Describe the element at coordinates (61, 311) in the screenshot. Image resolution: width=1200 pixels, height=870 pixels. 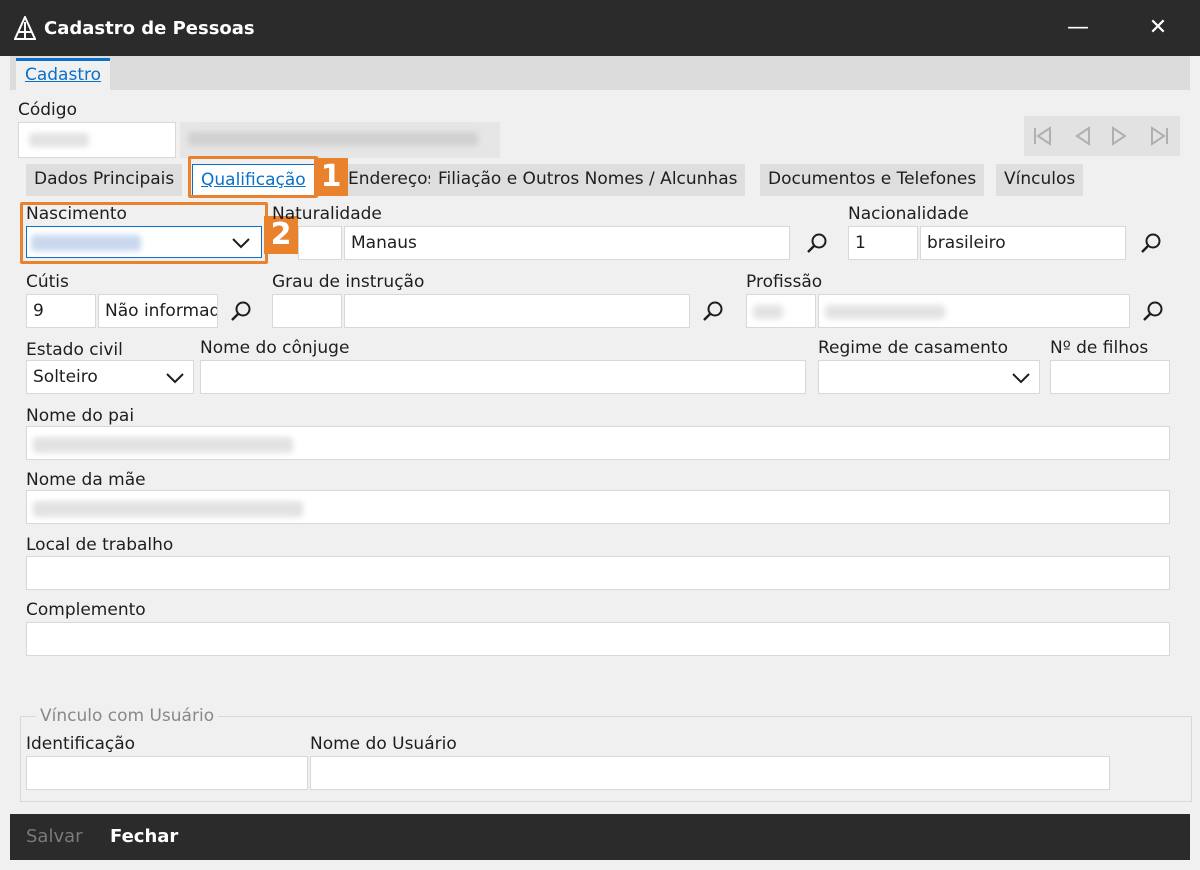
I see `cutis-code-input: 9` at that location.